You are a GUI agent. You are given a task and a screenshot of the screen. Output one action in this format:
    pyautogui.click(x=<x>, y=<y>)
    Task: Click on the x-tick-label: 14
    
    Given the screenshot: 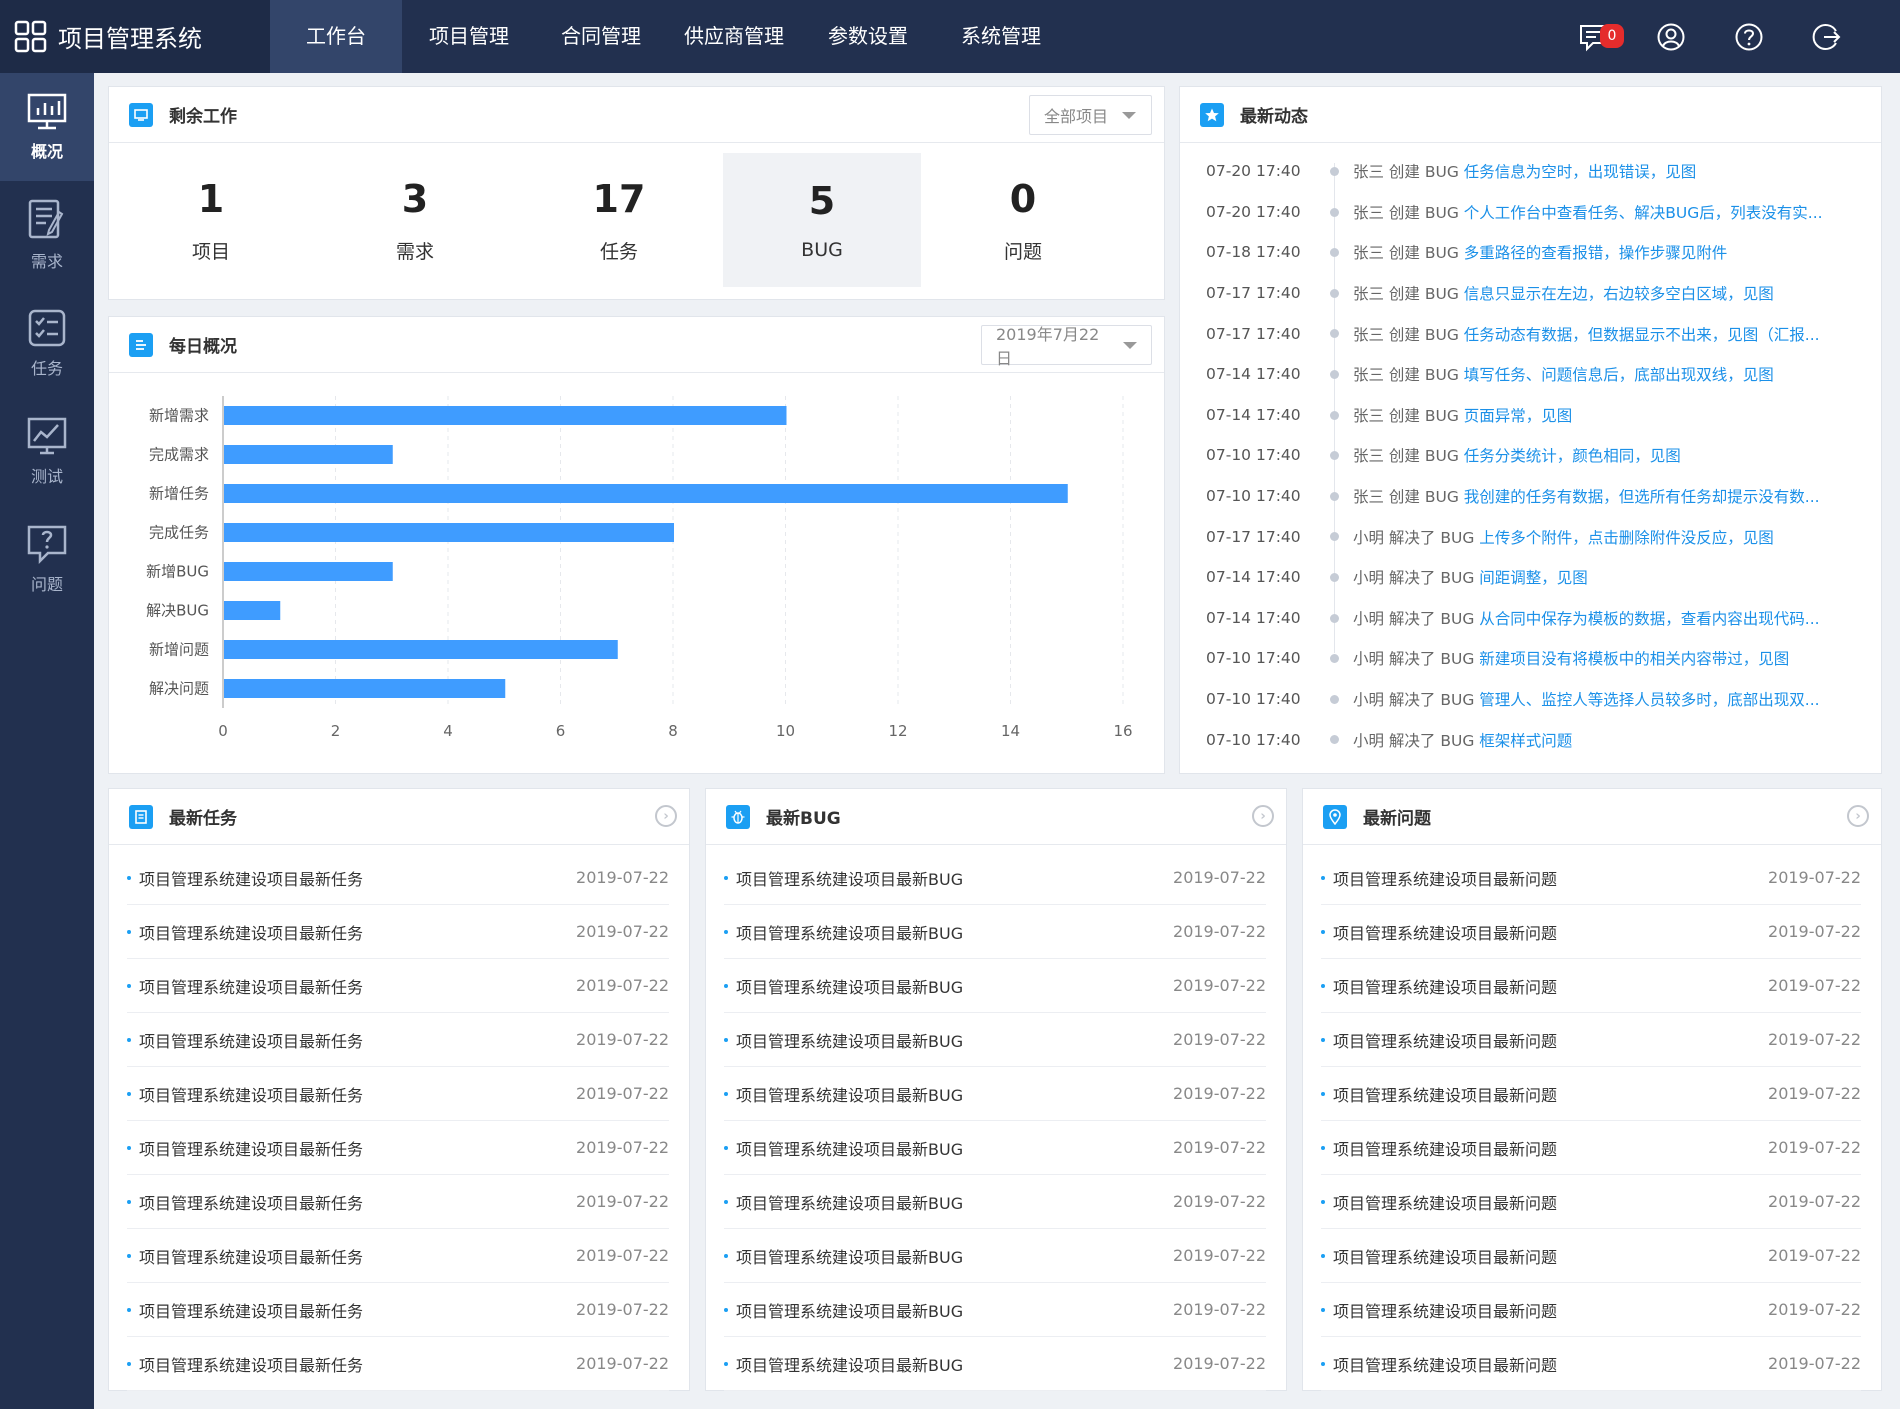 What is the action you would take?
    pyautogui.click(x=1010, y=731)
    